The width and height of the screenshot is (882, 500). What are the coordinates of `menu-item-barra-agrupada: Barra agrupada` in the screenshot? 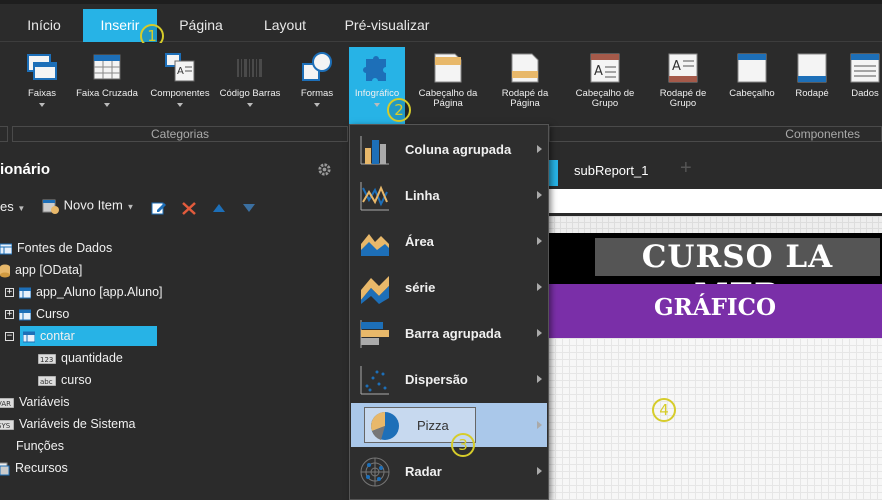 It's located at (449, 333).